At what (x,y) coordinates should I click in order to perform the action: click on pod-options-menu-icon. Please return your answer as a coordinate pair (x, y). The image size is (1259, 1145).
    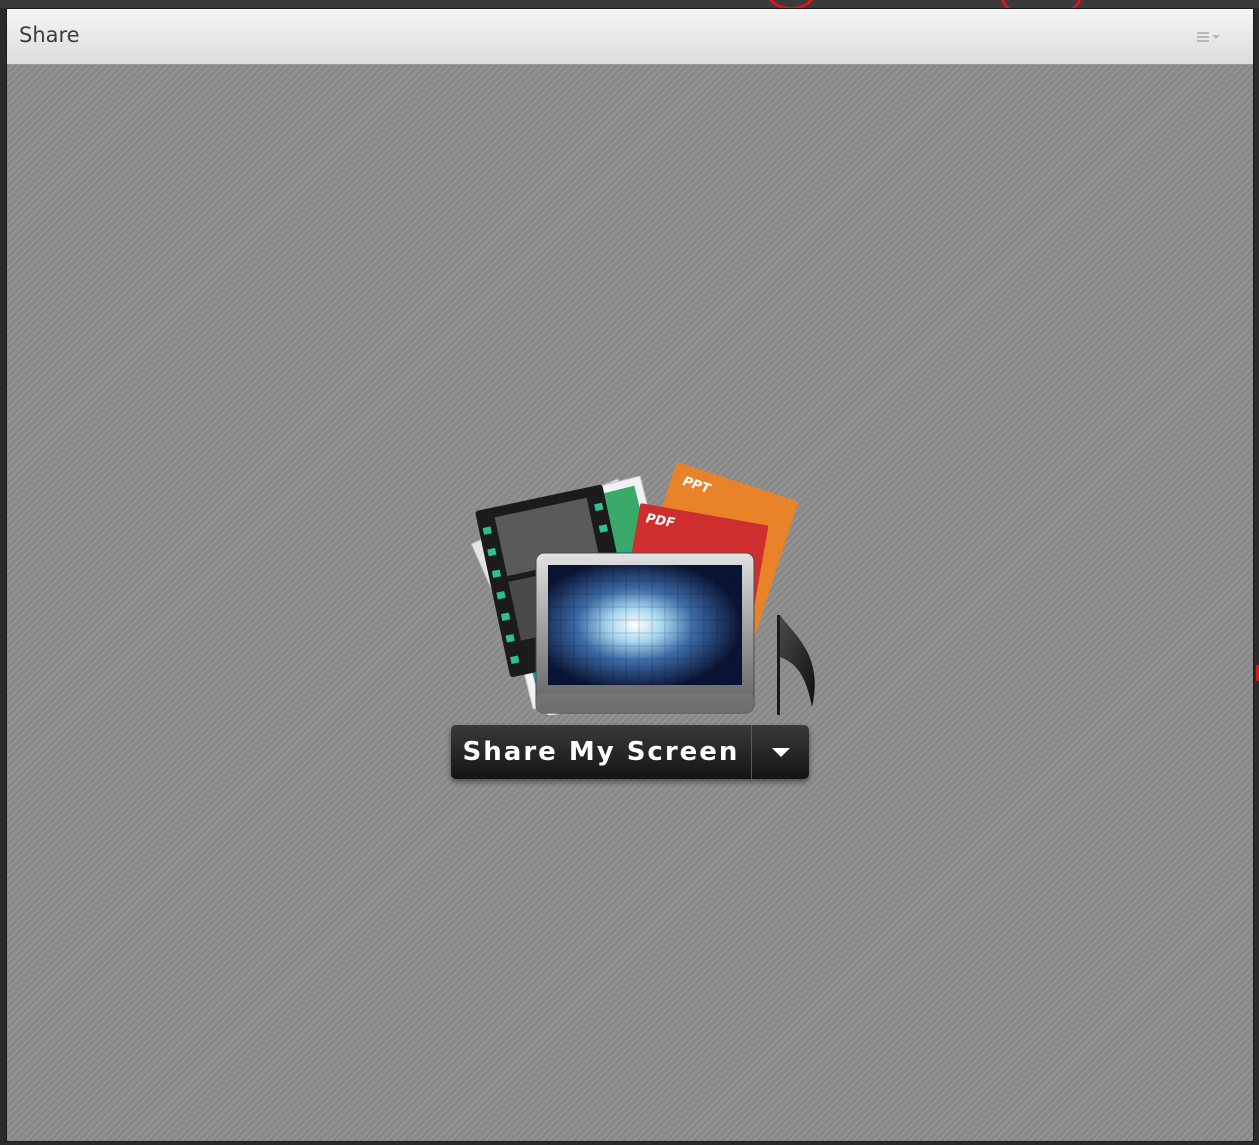
    Looking at the image, I should click on (1215, 37).